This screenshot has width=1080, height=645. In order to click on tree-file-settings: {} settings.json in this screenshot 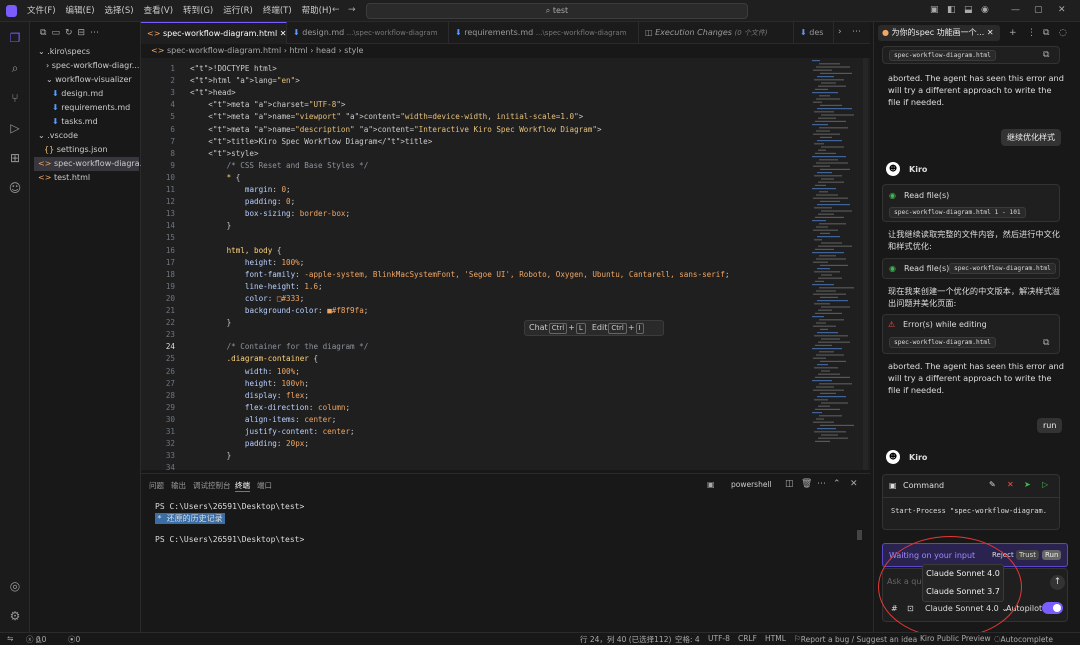, I will do `click(76, 150)`.